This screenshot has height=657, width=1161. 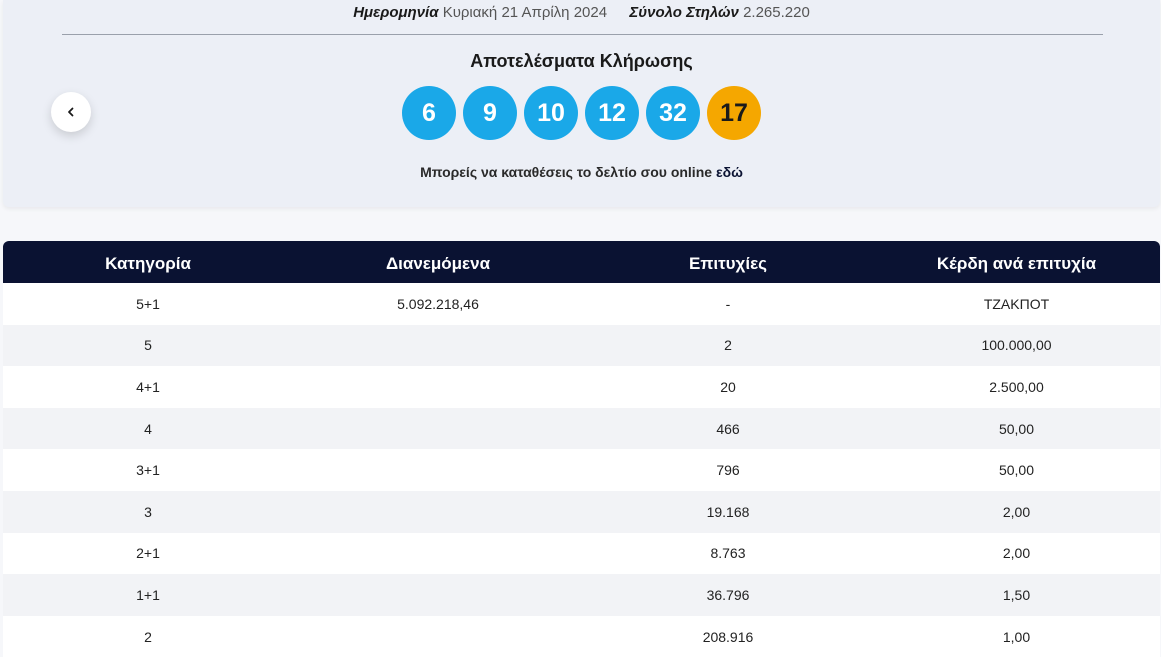 I want to click on cell-winners: -, so click(x=728, y=303).